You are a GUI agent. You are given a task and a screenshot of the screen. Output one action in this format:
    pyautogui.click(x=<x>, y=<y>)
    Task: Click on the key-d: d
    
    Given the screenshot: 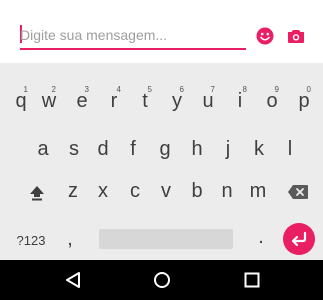 What is the action you would take?
    pyautogui.click(x=103, y=149)
    